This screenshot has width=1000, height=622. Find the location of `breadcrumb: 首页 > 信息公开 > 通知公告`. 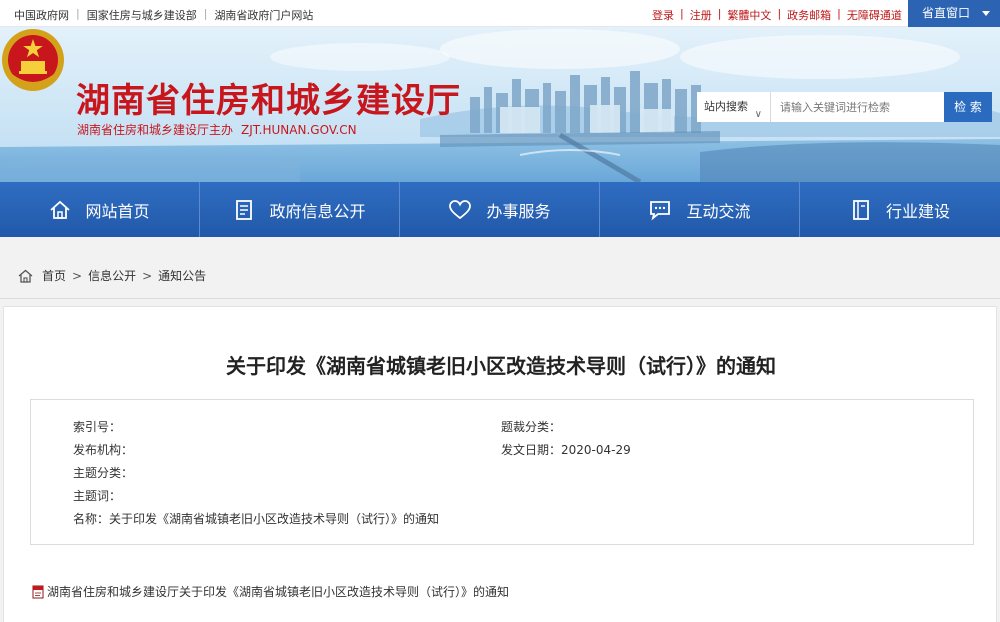

breadcrumb: 首页 > 信息公开 > 通知公告 is located at coordinates (500, 268).